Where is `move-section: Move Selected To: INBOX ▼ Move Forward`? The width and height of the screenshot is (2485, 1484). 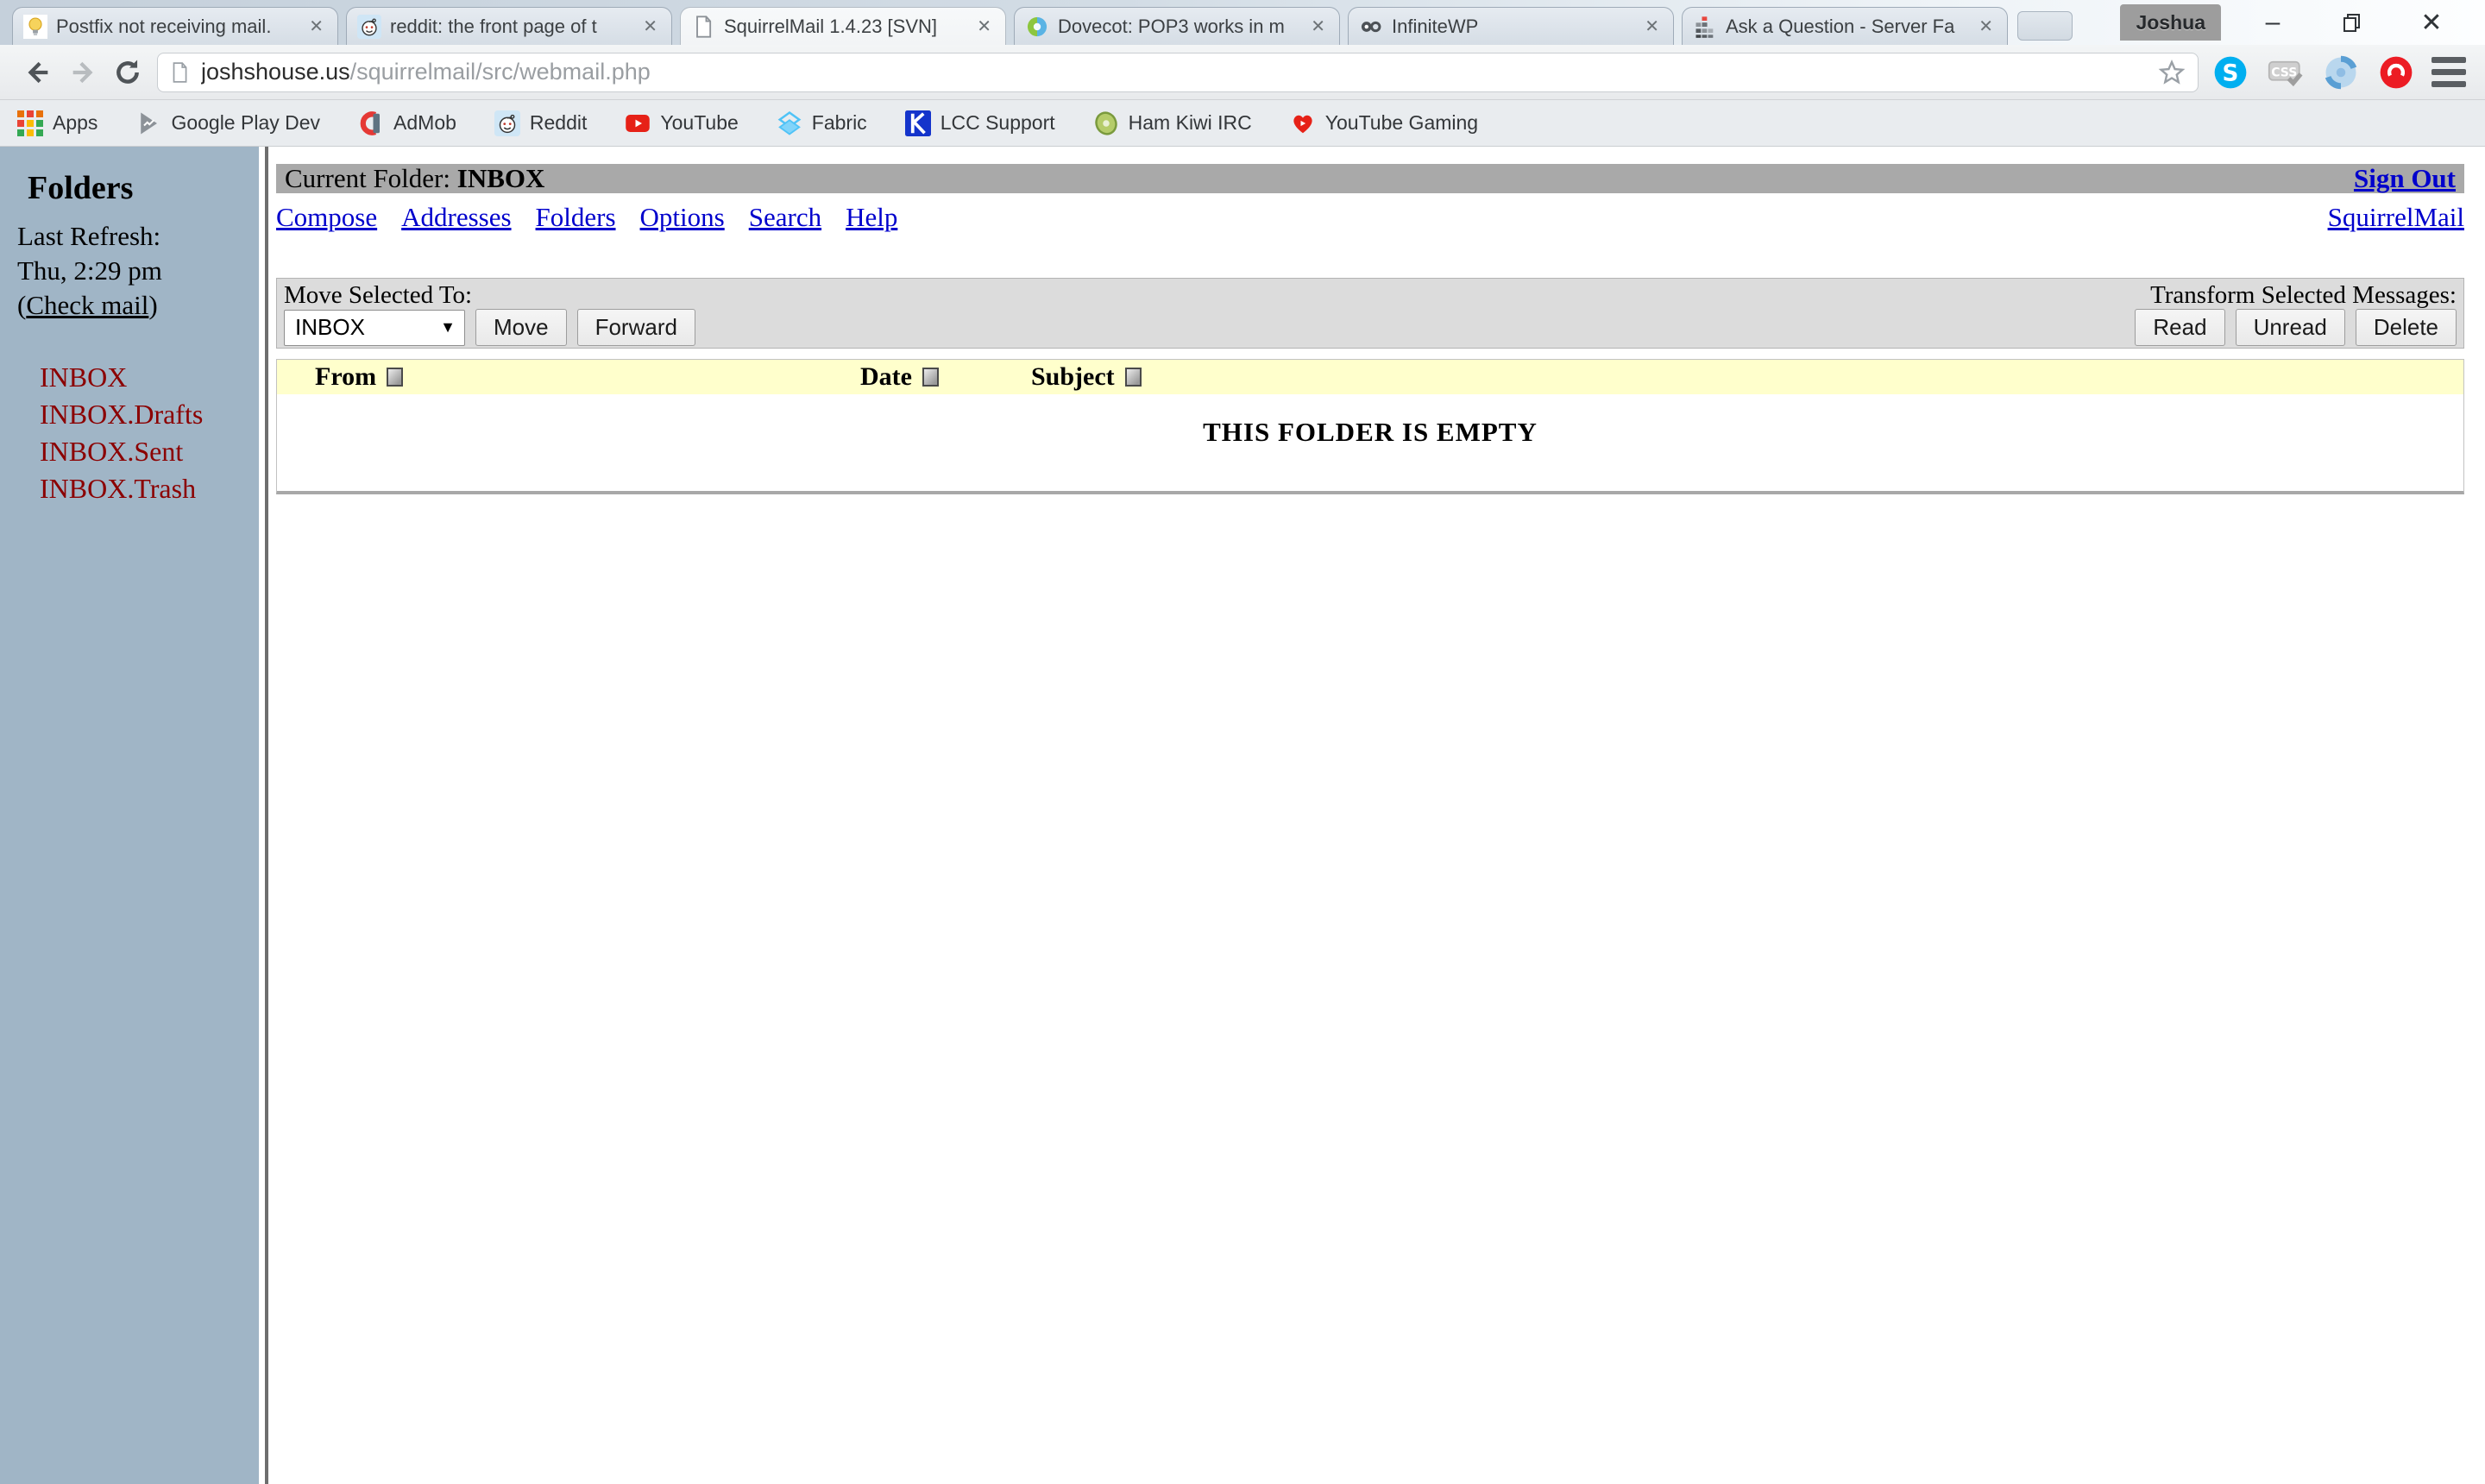
move-section: Move Selected To: INBOX ▼ Move Forward is located at coordinates (489, 313).